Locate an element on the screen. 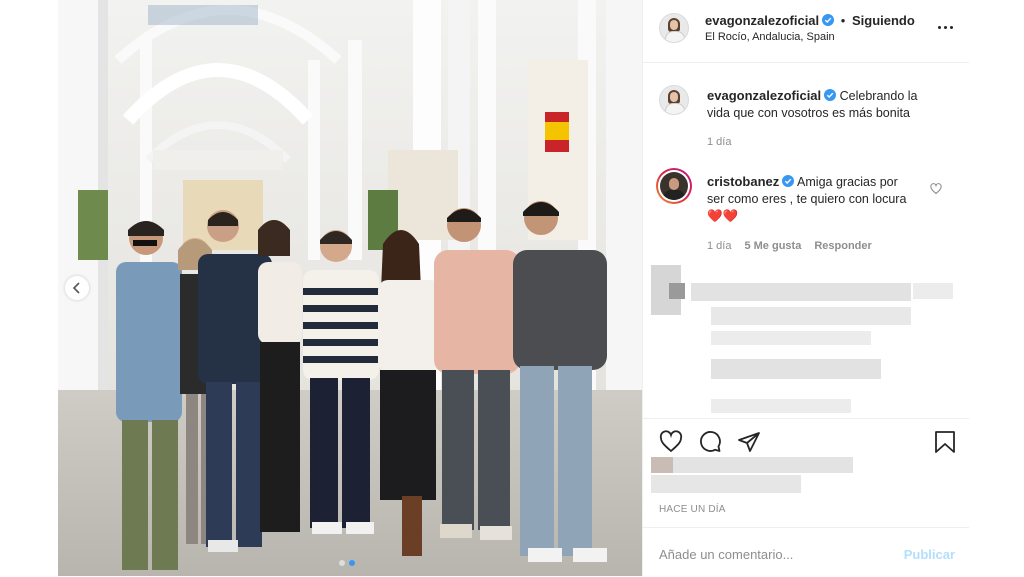 Image resolution: width=1024 pixels, height=577 pixels. comment-hearts: ❤️❤️ is located at coordinates (723, 216).